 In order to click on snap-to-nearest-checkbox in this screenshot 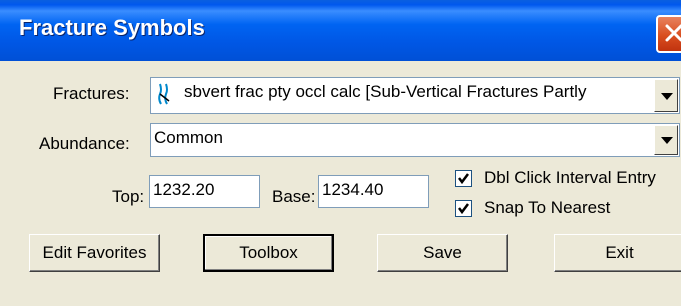, I will do `click(463, 208)`.